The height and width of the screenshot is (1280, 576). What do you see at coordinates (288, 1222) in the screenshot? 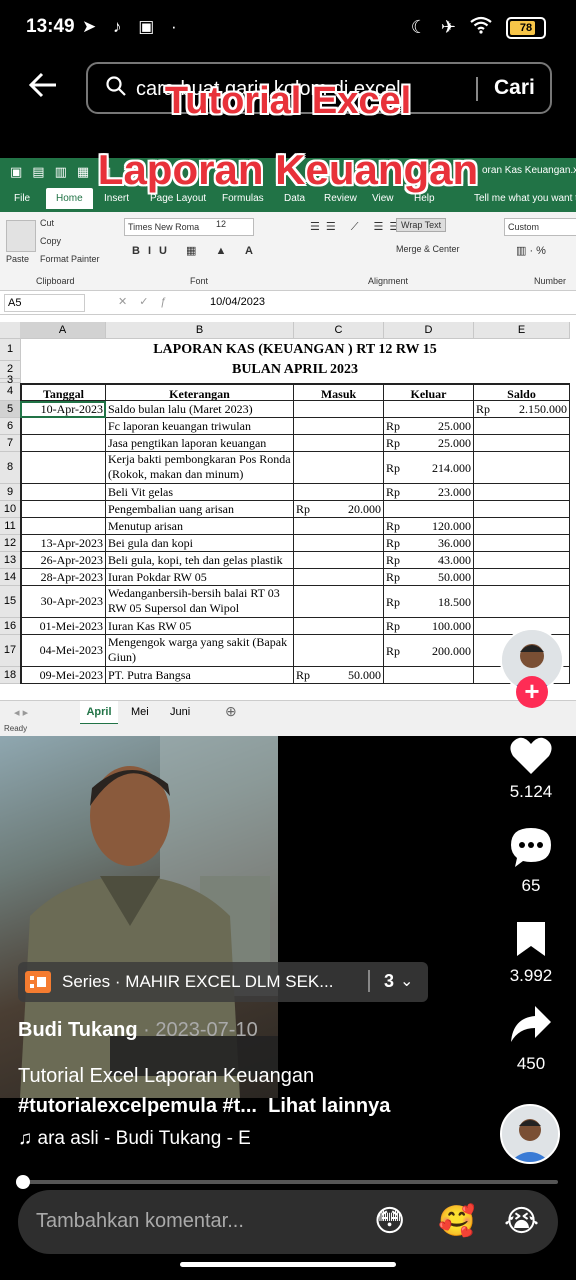
I see `comment-input-bar: Tambahkan komentar... 😳 🥰 😭` at bounding box center [288, 1222].